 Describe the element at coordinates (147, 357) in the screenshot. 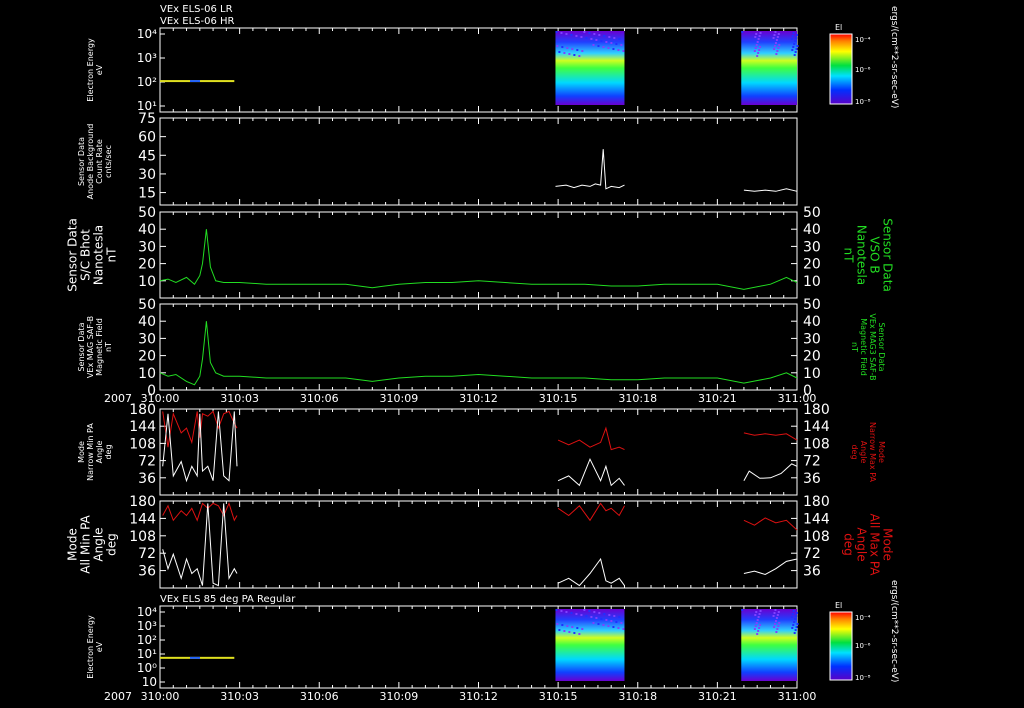

I see `p4-ytick-label: 20` at that location.